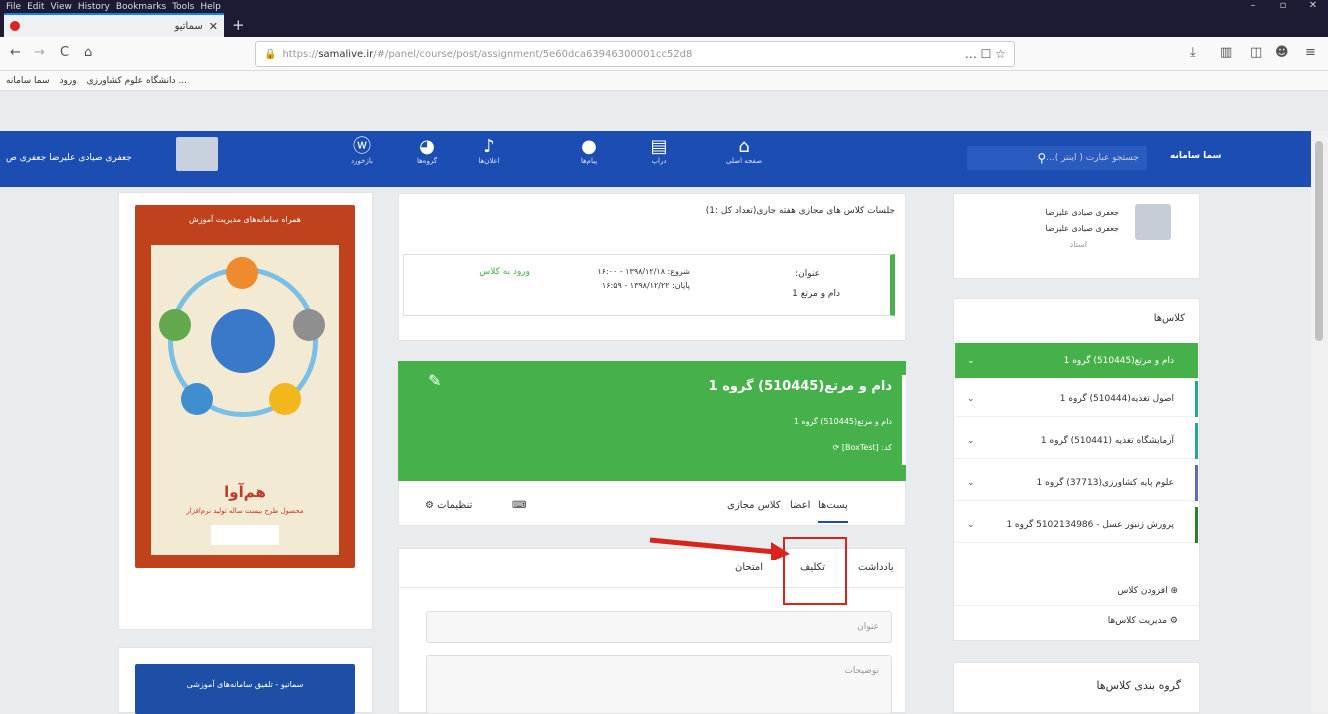  What do you see at coordinates (300, 54) in the screenshot?
I see `url-prefix: https://` at bounding box center [300, 54].